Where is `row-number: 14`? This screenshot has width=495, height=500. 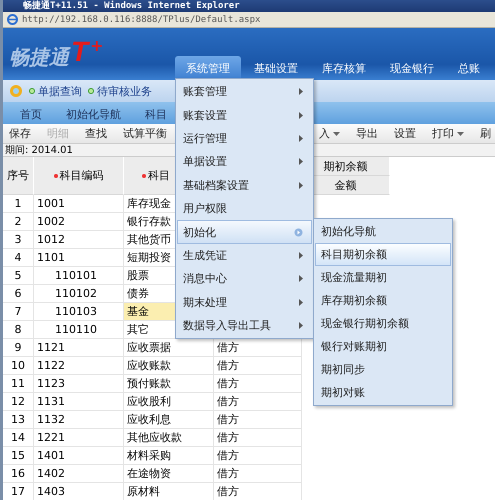 row-number: 14 is located at coordinates (18, 438).